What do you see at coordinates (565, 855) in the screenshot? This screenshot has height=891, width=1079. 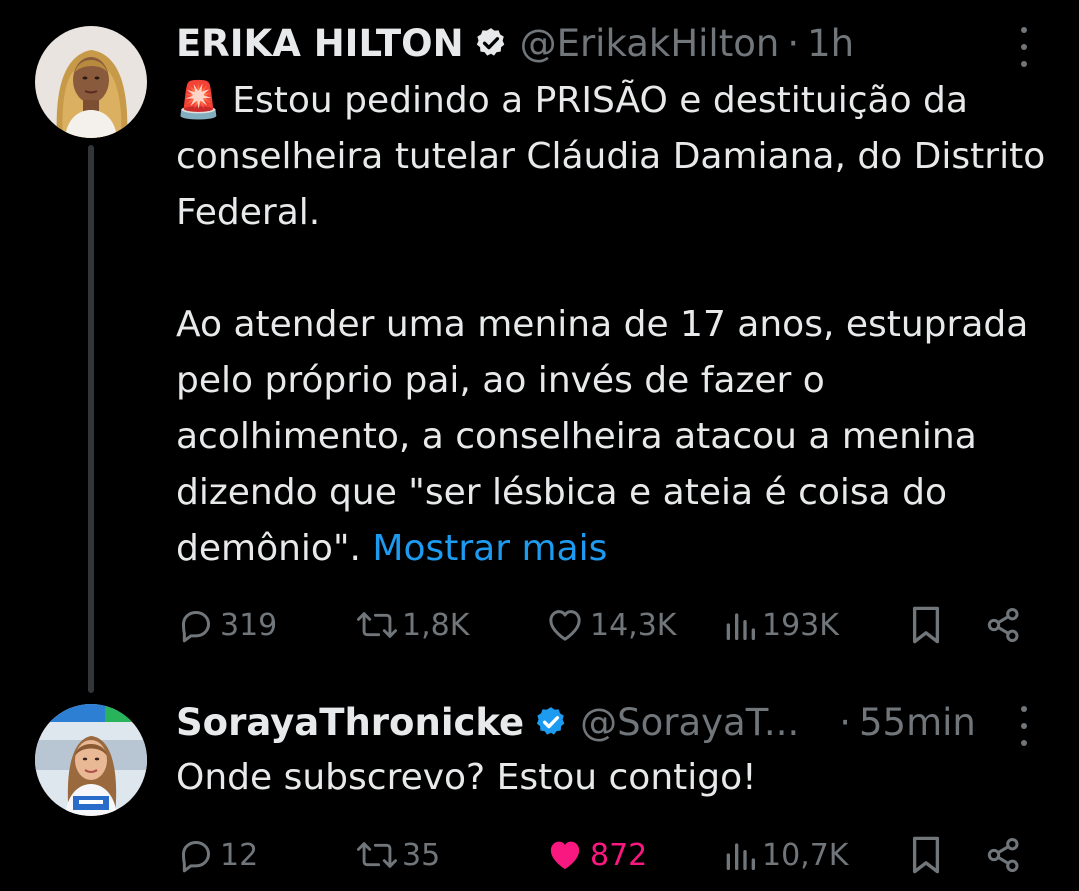 I see `heart-filled-icon` at bounding box center [565, 855].